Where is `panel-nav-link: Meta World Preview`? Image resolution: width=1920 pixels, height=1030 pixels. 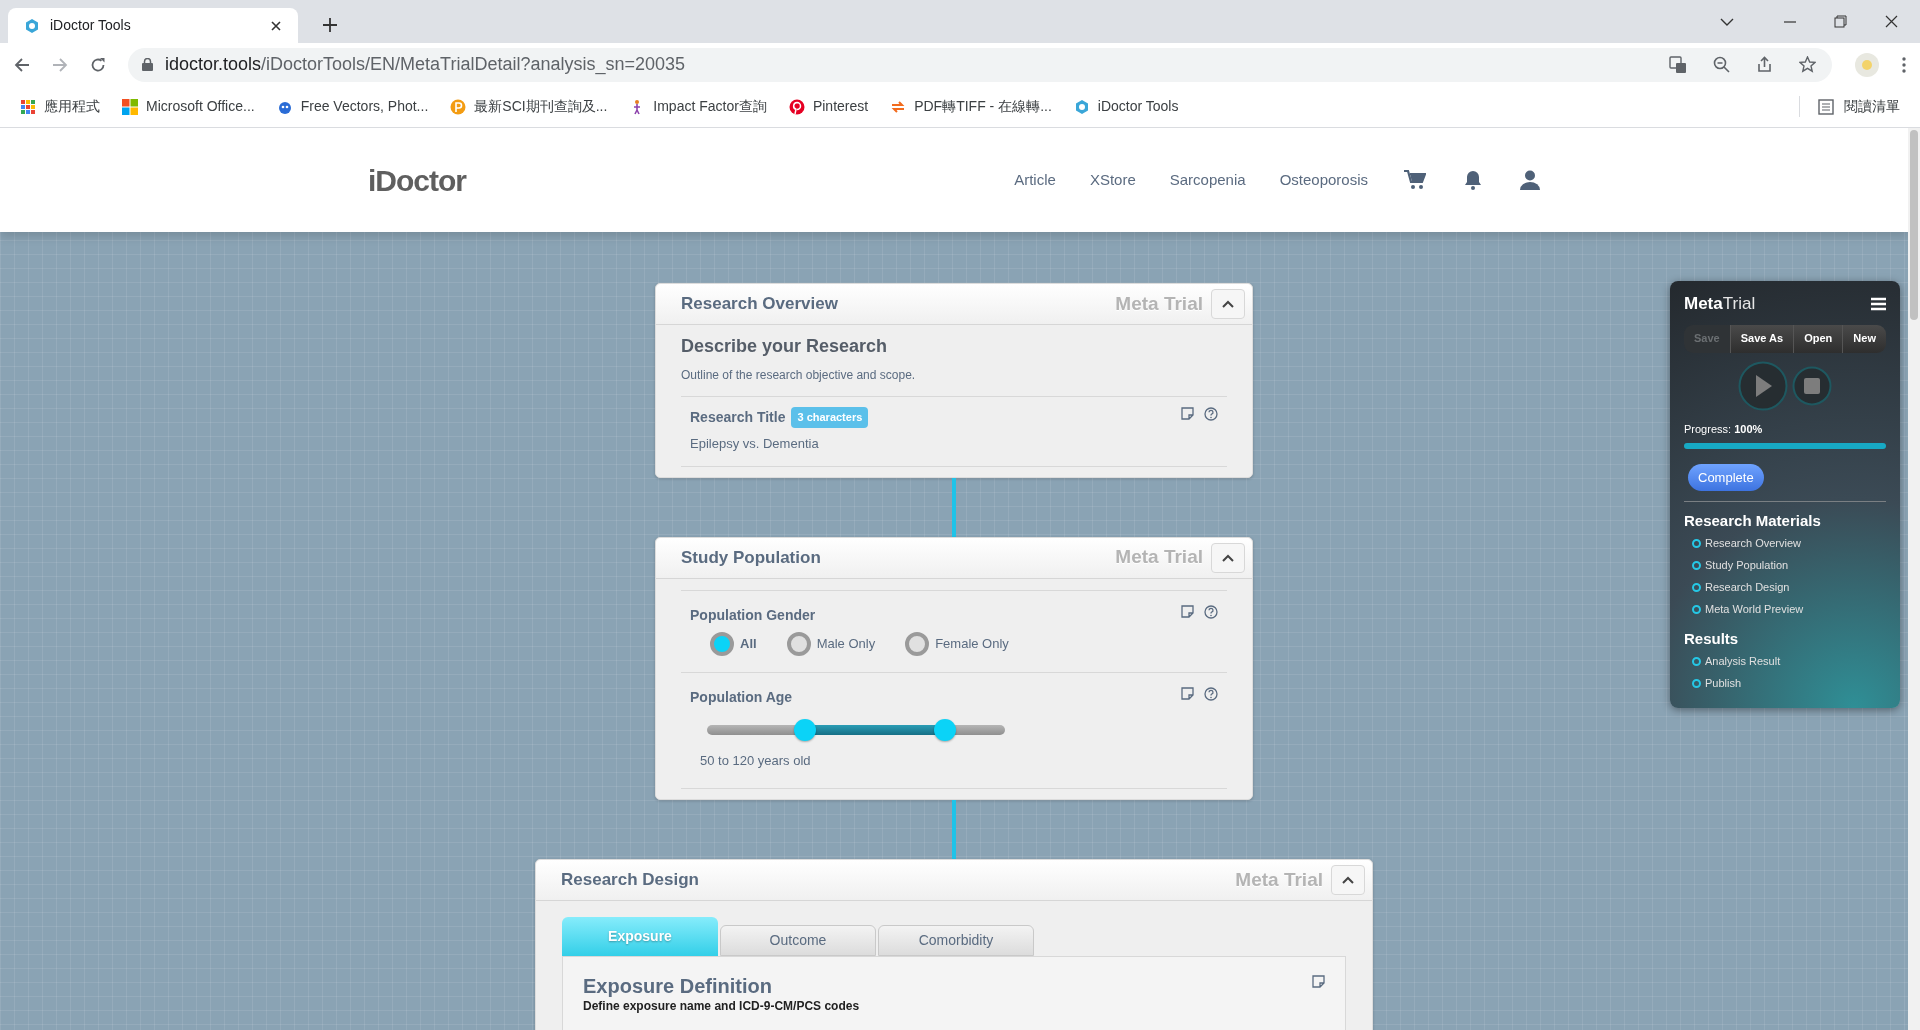 panel-nav-link: Meta World Preview is located at coordinates (1754, 609).